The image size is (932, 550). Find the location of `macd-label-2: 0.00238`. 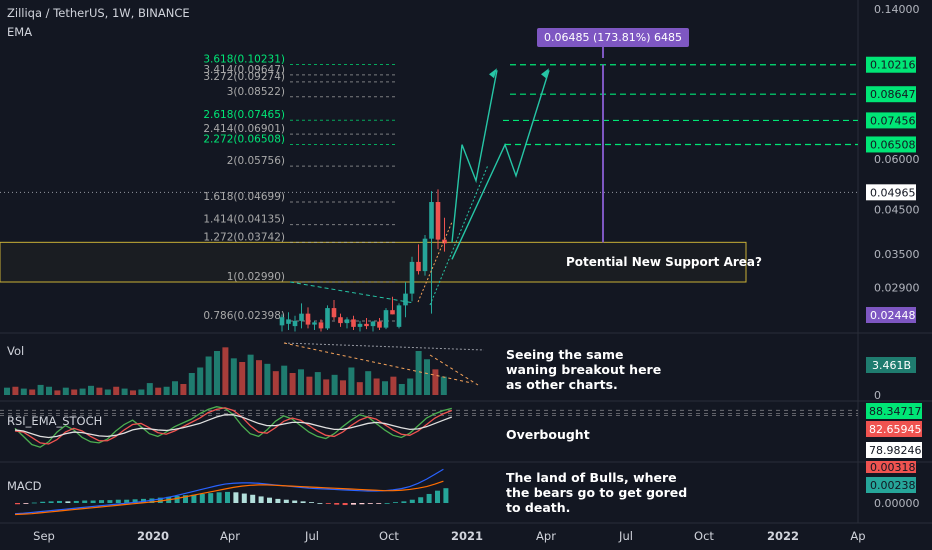

macd-label-2: 0.00238 is located at coordinates (893, 485).